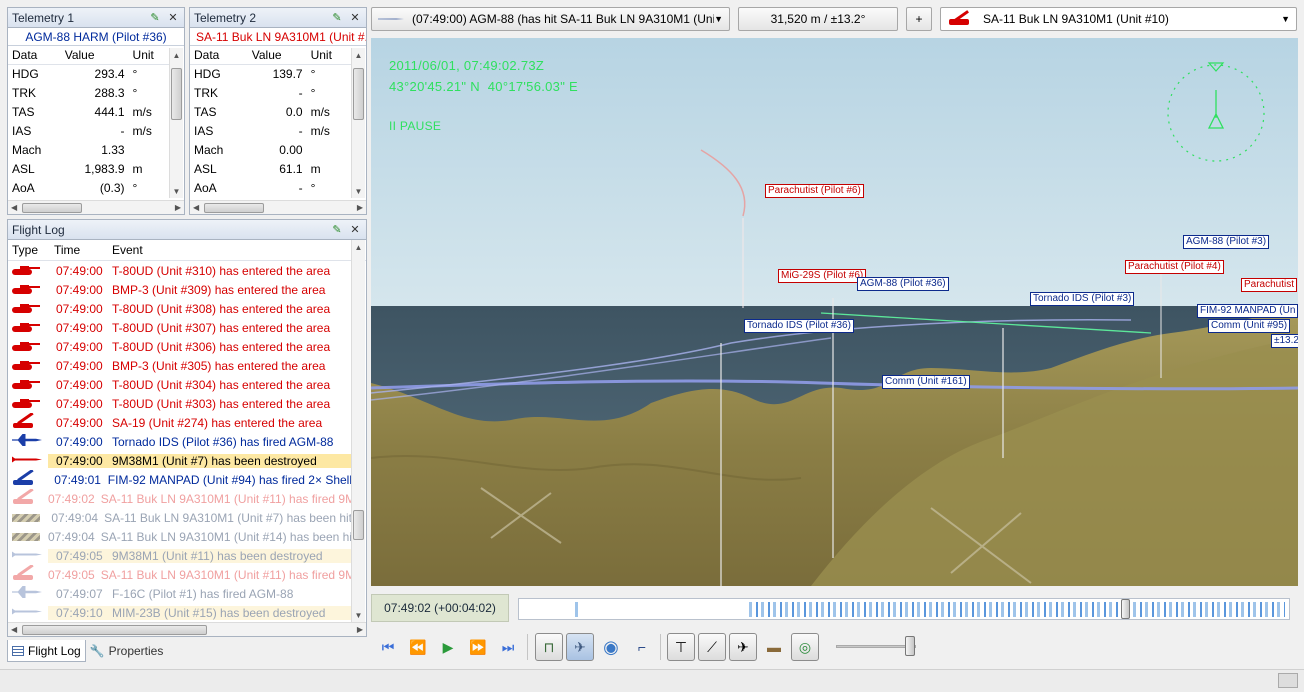 The width and height of the screenshot is (1304, 692). Describe the element at coordinates (448, 647) in the screenshot. I see `play-button: ▶` at that location.